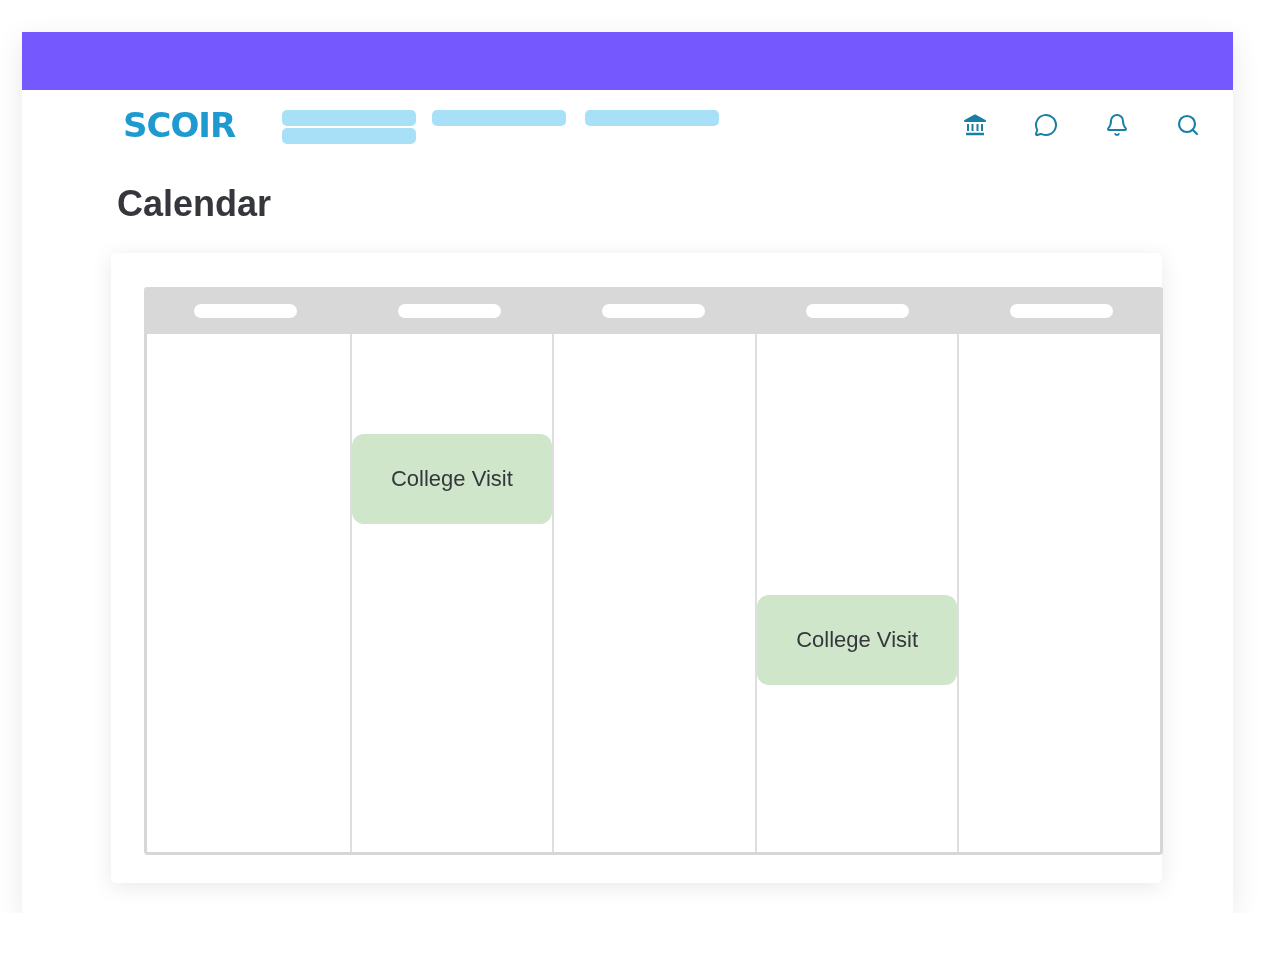 The image size is (1273, 958). I want to click on page-title: Calendar, so click(194, 203).